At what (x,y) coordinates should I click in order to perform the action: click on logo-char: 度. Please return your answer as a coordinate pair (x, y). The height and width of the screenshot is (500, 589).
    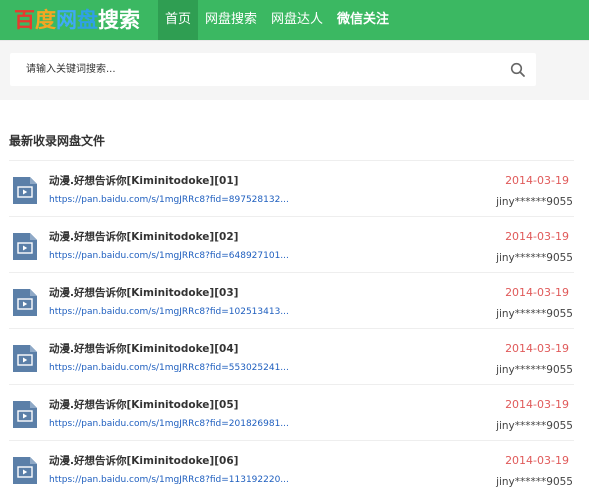
    Looking at the image, I should click on (45, 20).